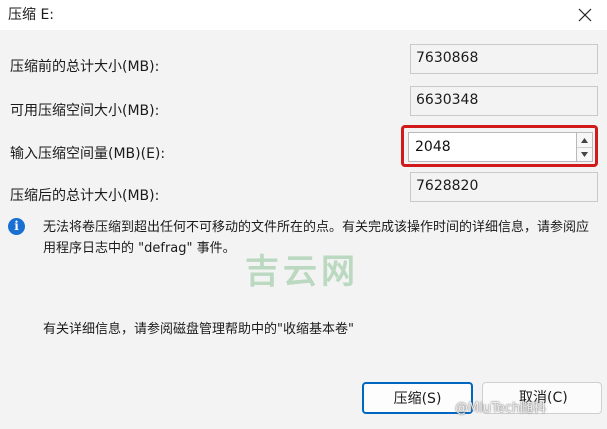  What do you see at coordinates (504, 59) in the screenshot?
I see `total-before-value: 7630868` at bounding box center [504, 59].